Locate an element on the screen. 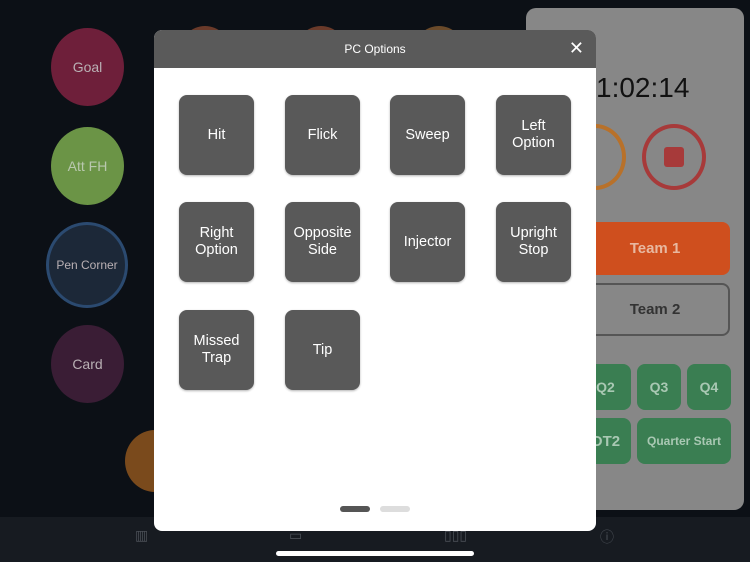  page-indicator is located at coordinates (395, 509).